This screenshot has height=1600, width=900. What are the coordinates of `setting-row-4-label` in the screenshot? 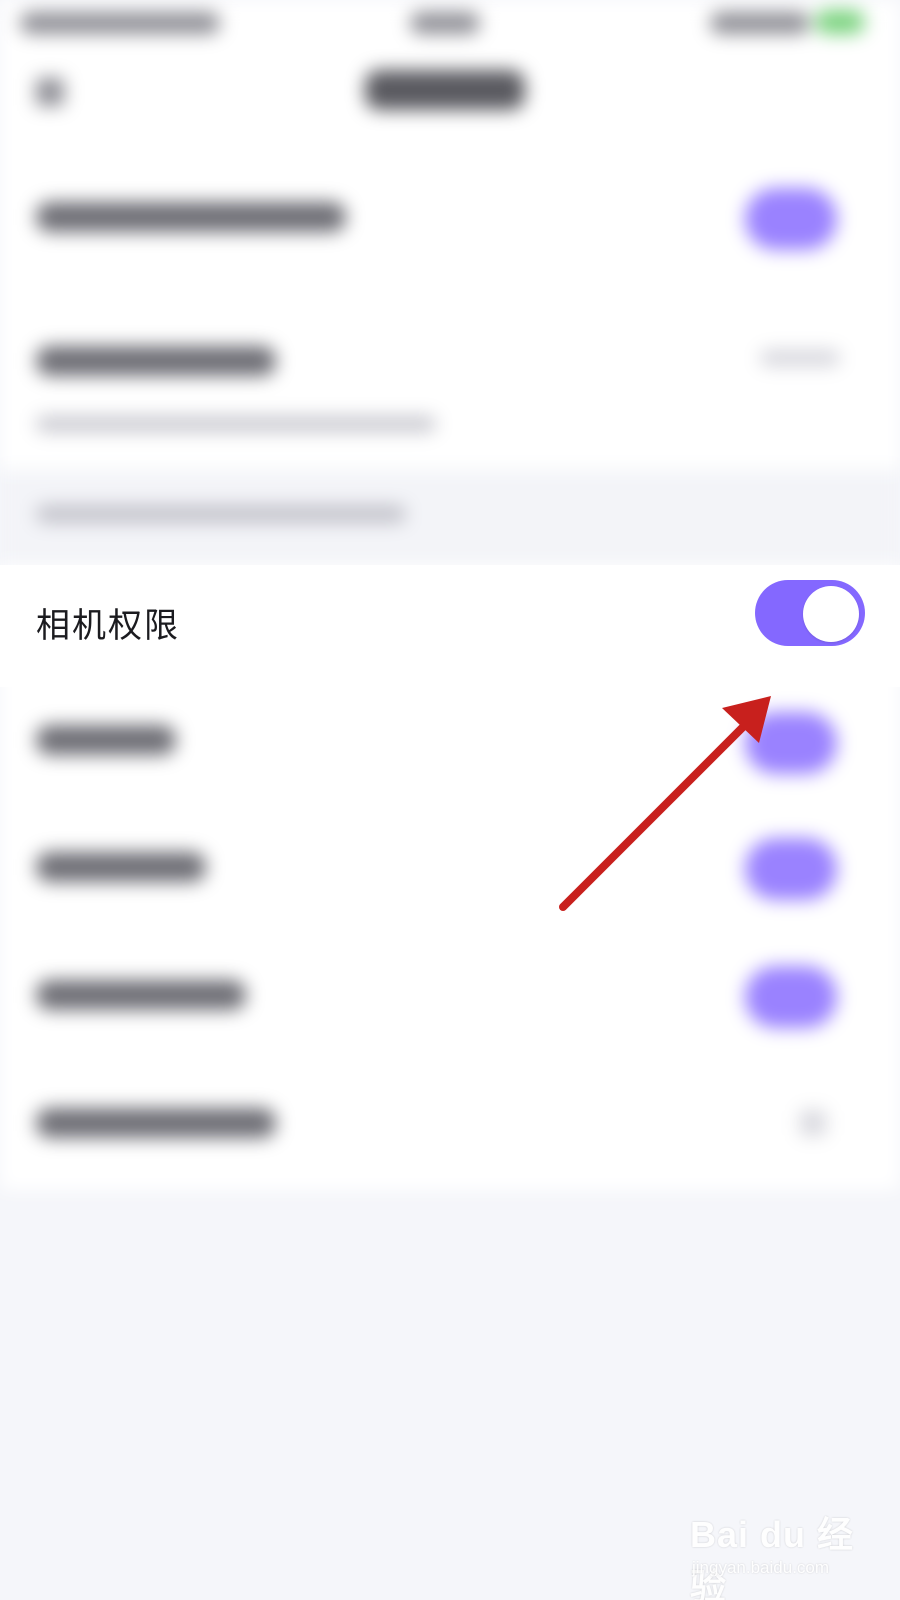 It's located at (106, 740).